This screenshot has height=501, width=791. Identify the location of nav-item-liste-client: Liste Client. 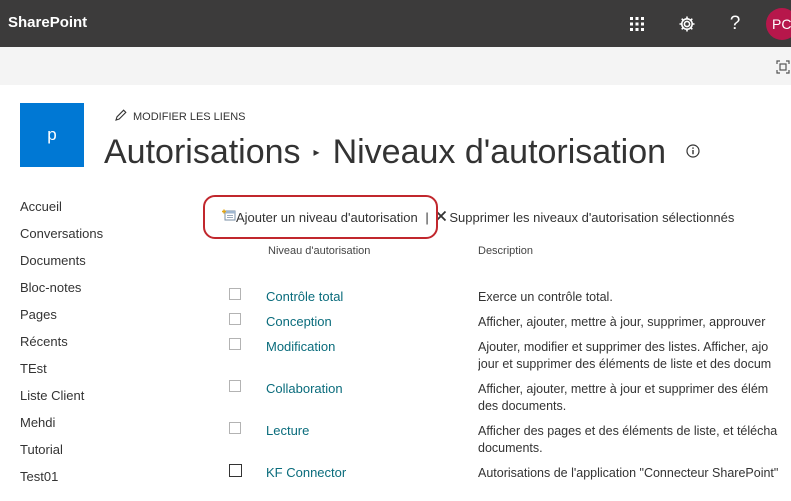
(61, 401).